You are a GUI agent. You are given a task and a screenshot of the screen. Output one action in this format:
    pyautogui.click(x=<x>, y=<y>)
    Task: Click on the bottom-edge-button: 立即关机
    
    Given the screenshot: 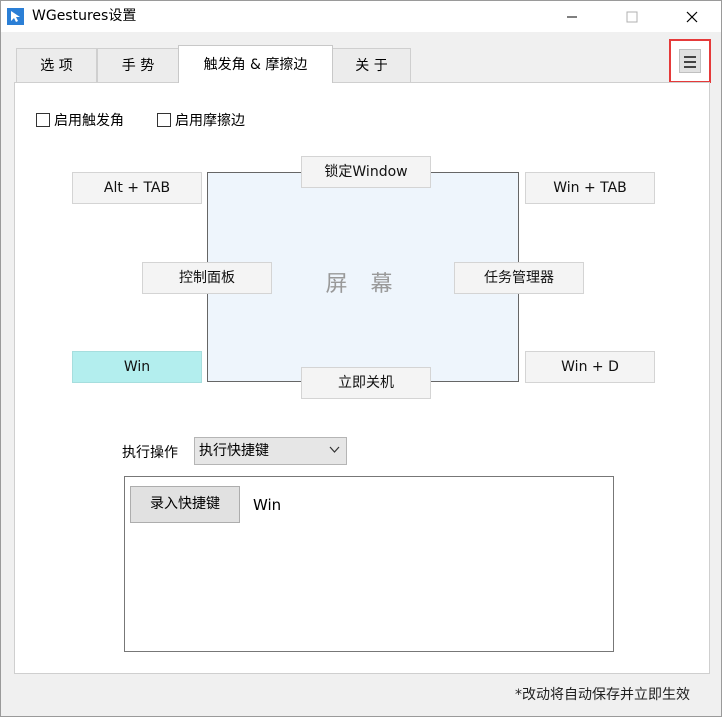 What is the action you would take?
    pyautogui.click(x=366, y=383)
    